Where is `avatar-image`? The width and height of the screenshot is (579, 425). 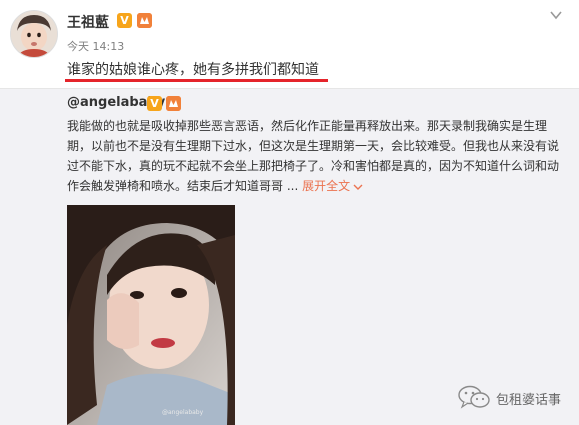 avatar-image is located at coordinates (34, 34).